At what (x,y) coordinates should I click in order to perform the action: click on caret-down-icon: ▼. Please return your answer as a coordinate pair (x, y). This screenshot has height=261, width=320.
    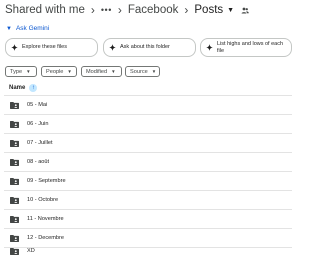
    Looking at the image, I should click on (230, 10).